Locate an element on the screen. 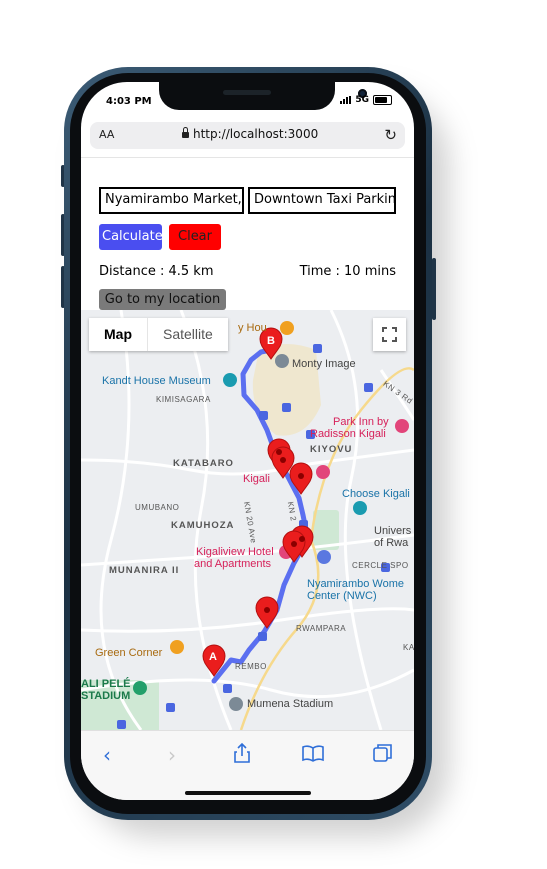 This screenshot has width=547, height=869. status-time: 4:03 PM is located at coordinates (129, 101).